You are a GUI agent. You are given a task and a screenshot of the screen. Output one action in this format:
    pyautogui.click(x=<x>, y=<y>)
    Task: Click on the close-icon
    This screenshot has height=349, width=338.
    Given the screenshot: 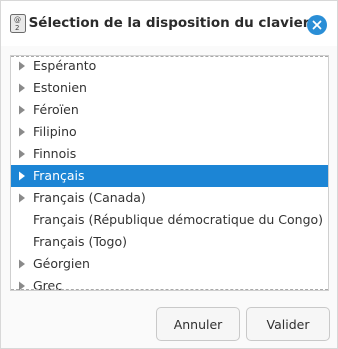 What is the action you would take?
    pyautogui.click(x=317, y=25)
    